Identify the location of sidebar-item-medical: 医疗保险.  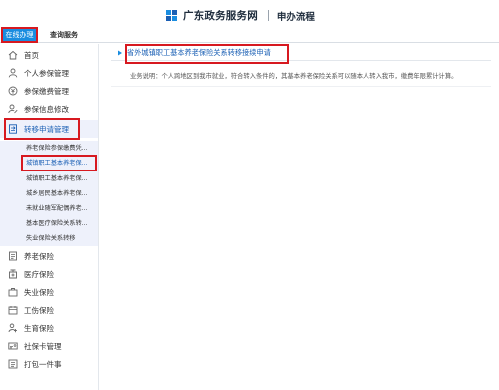
(49, 274).